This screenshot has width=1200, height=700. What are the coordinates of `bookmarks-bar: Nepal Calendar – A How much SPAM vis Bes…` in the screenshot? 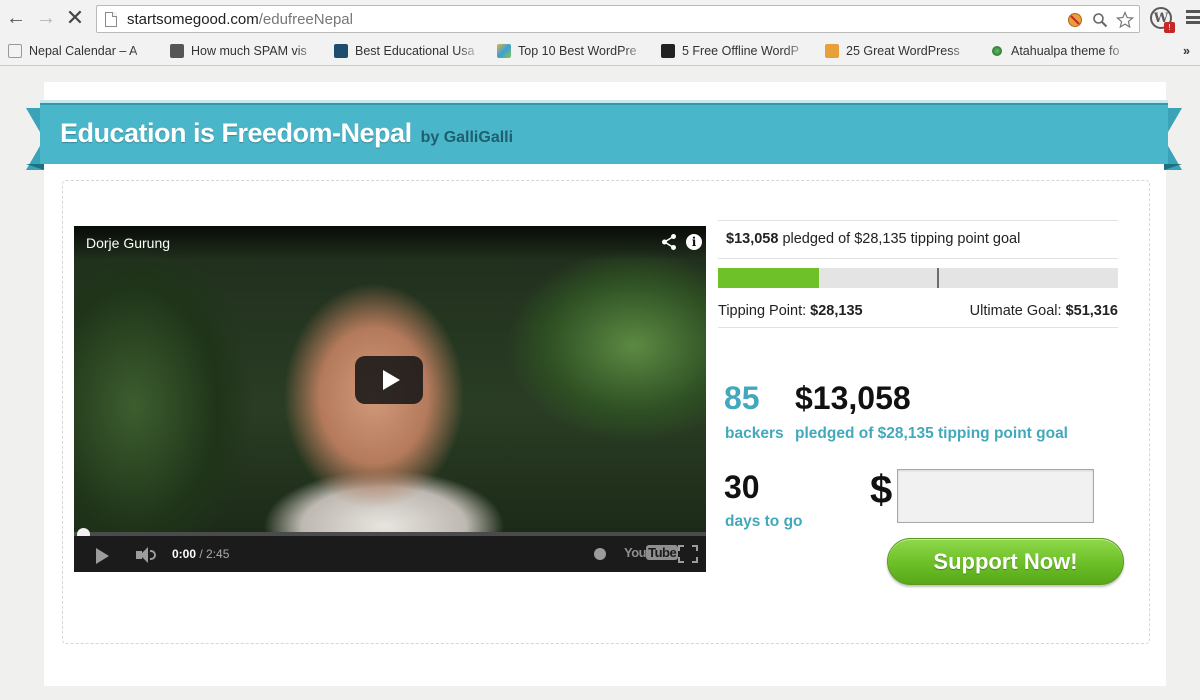 It's located at (600, 51).